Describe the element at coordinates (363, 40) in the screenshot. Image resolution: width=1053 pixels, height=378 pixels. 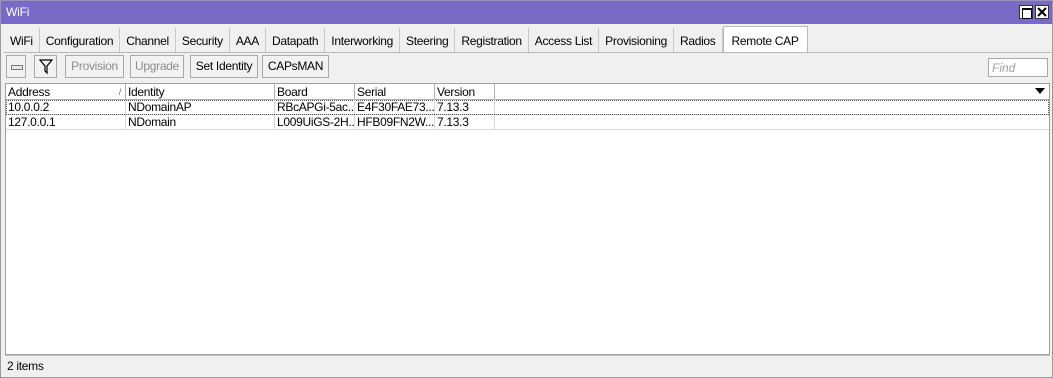
I see `tab-interworking: Interworking` at that location.